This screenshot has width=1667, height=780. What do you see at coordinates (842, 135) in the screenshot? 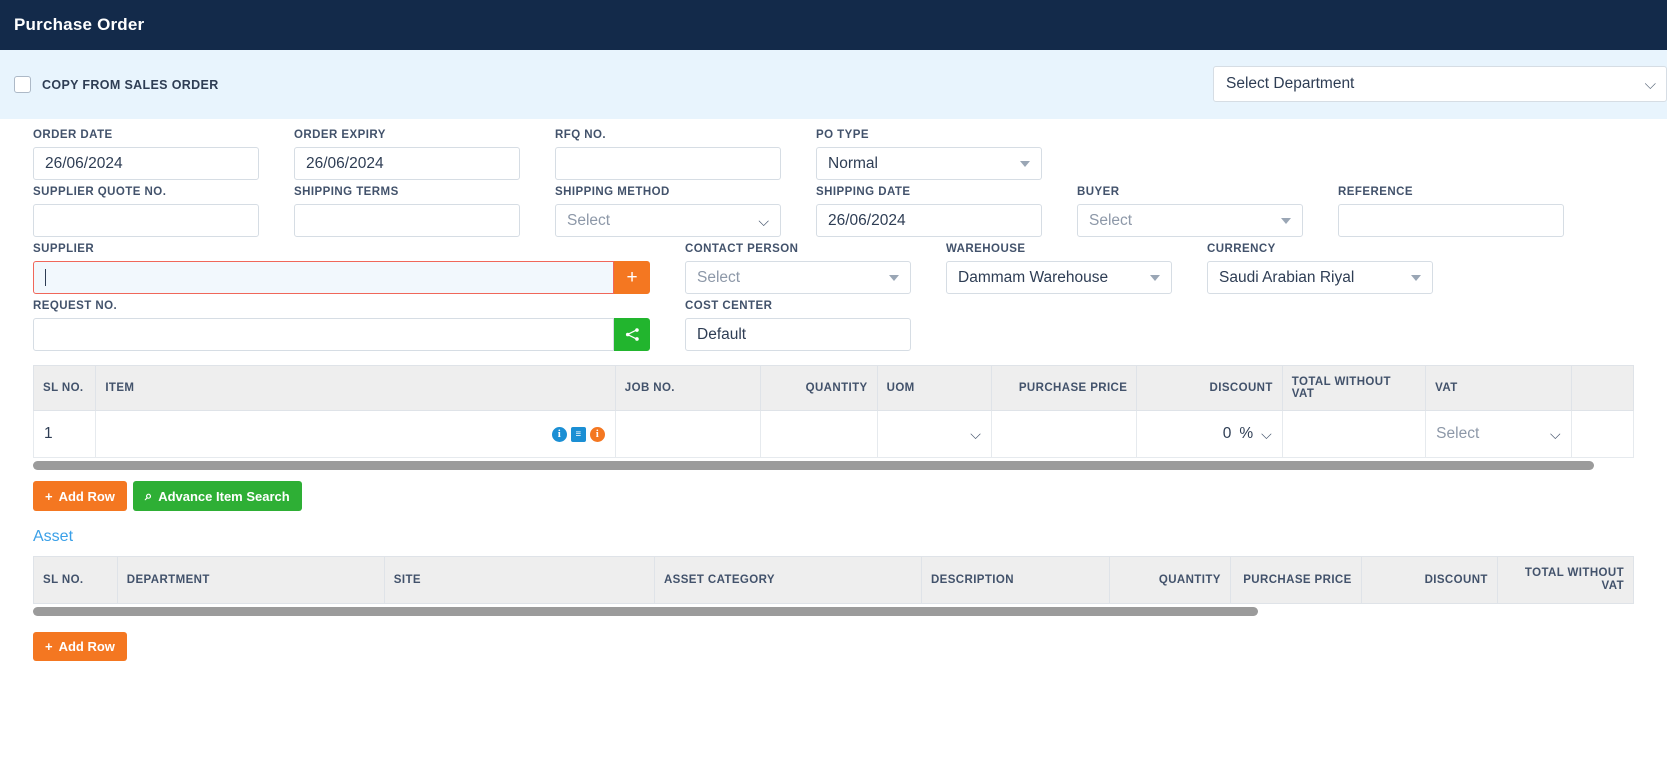
I see `po-type-label: PO TYPE` at bounding box center [842, 135].